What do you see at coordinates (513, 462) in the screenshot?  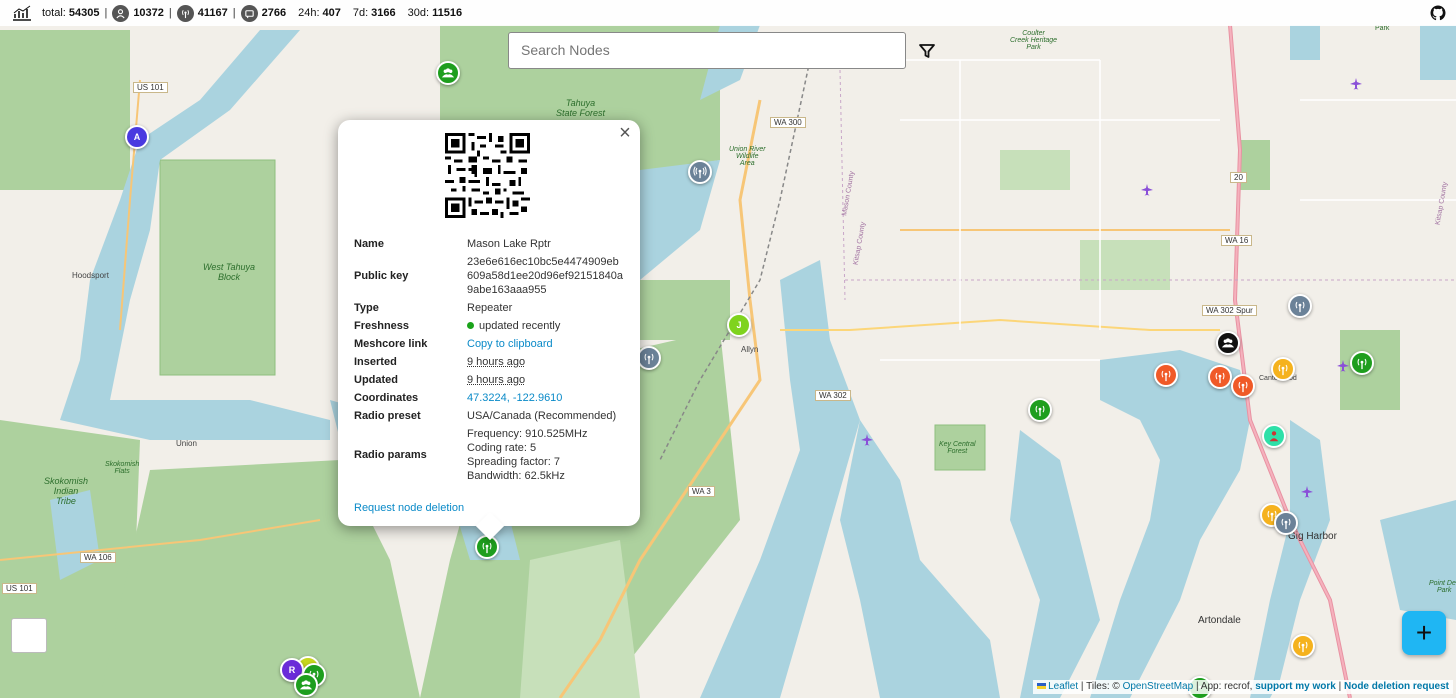 I see `spreading-factor-value: Spreading factor: 7` at bounding box center [513, 462].